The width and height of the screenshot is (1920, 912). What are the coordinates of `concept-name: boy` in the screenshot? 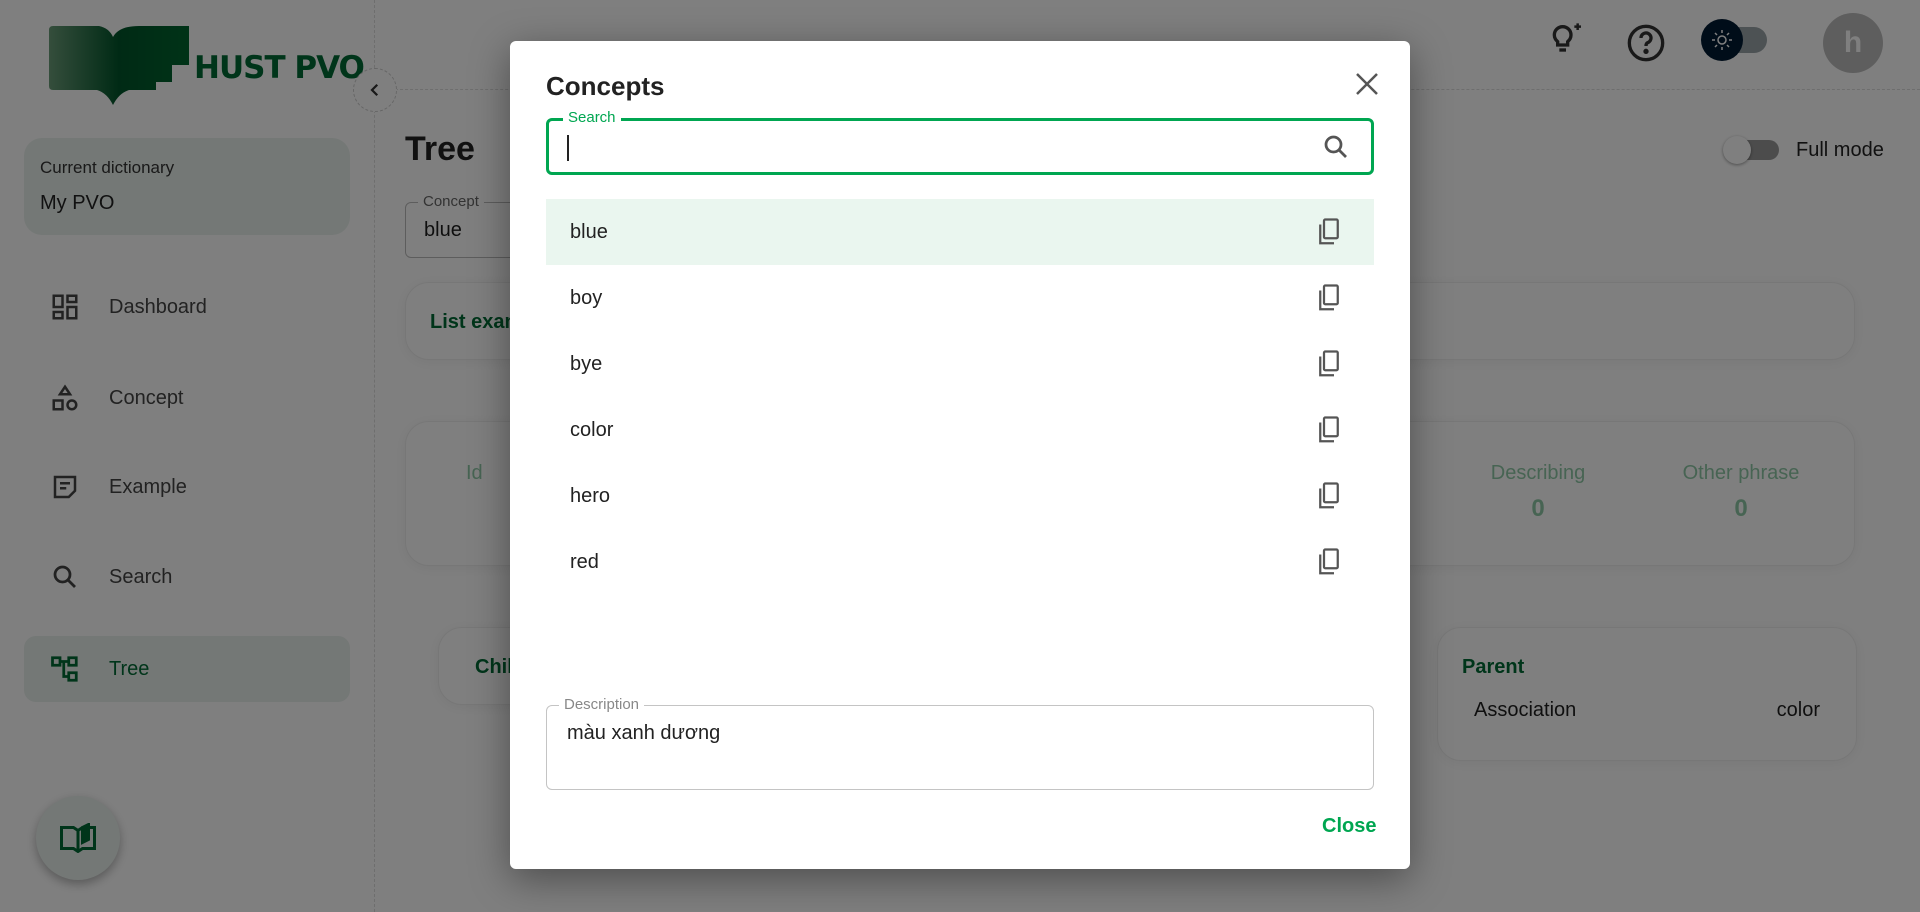 It's located at (586, 297).